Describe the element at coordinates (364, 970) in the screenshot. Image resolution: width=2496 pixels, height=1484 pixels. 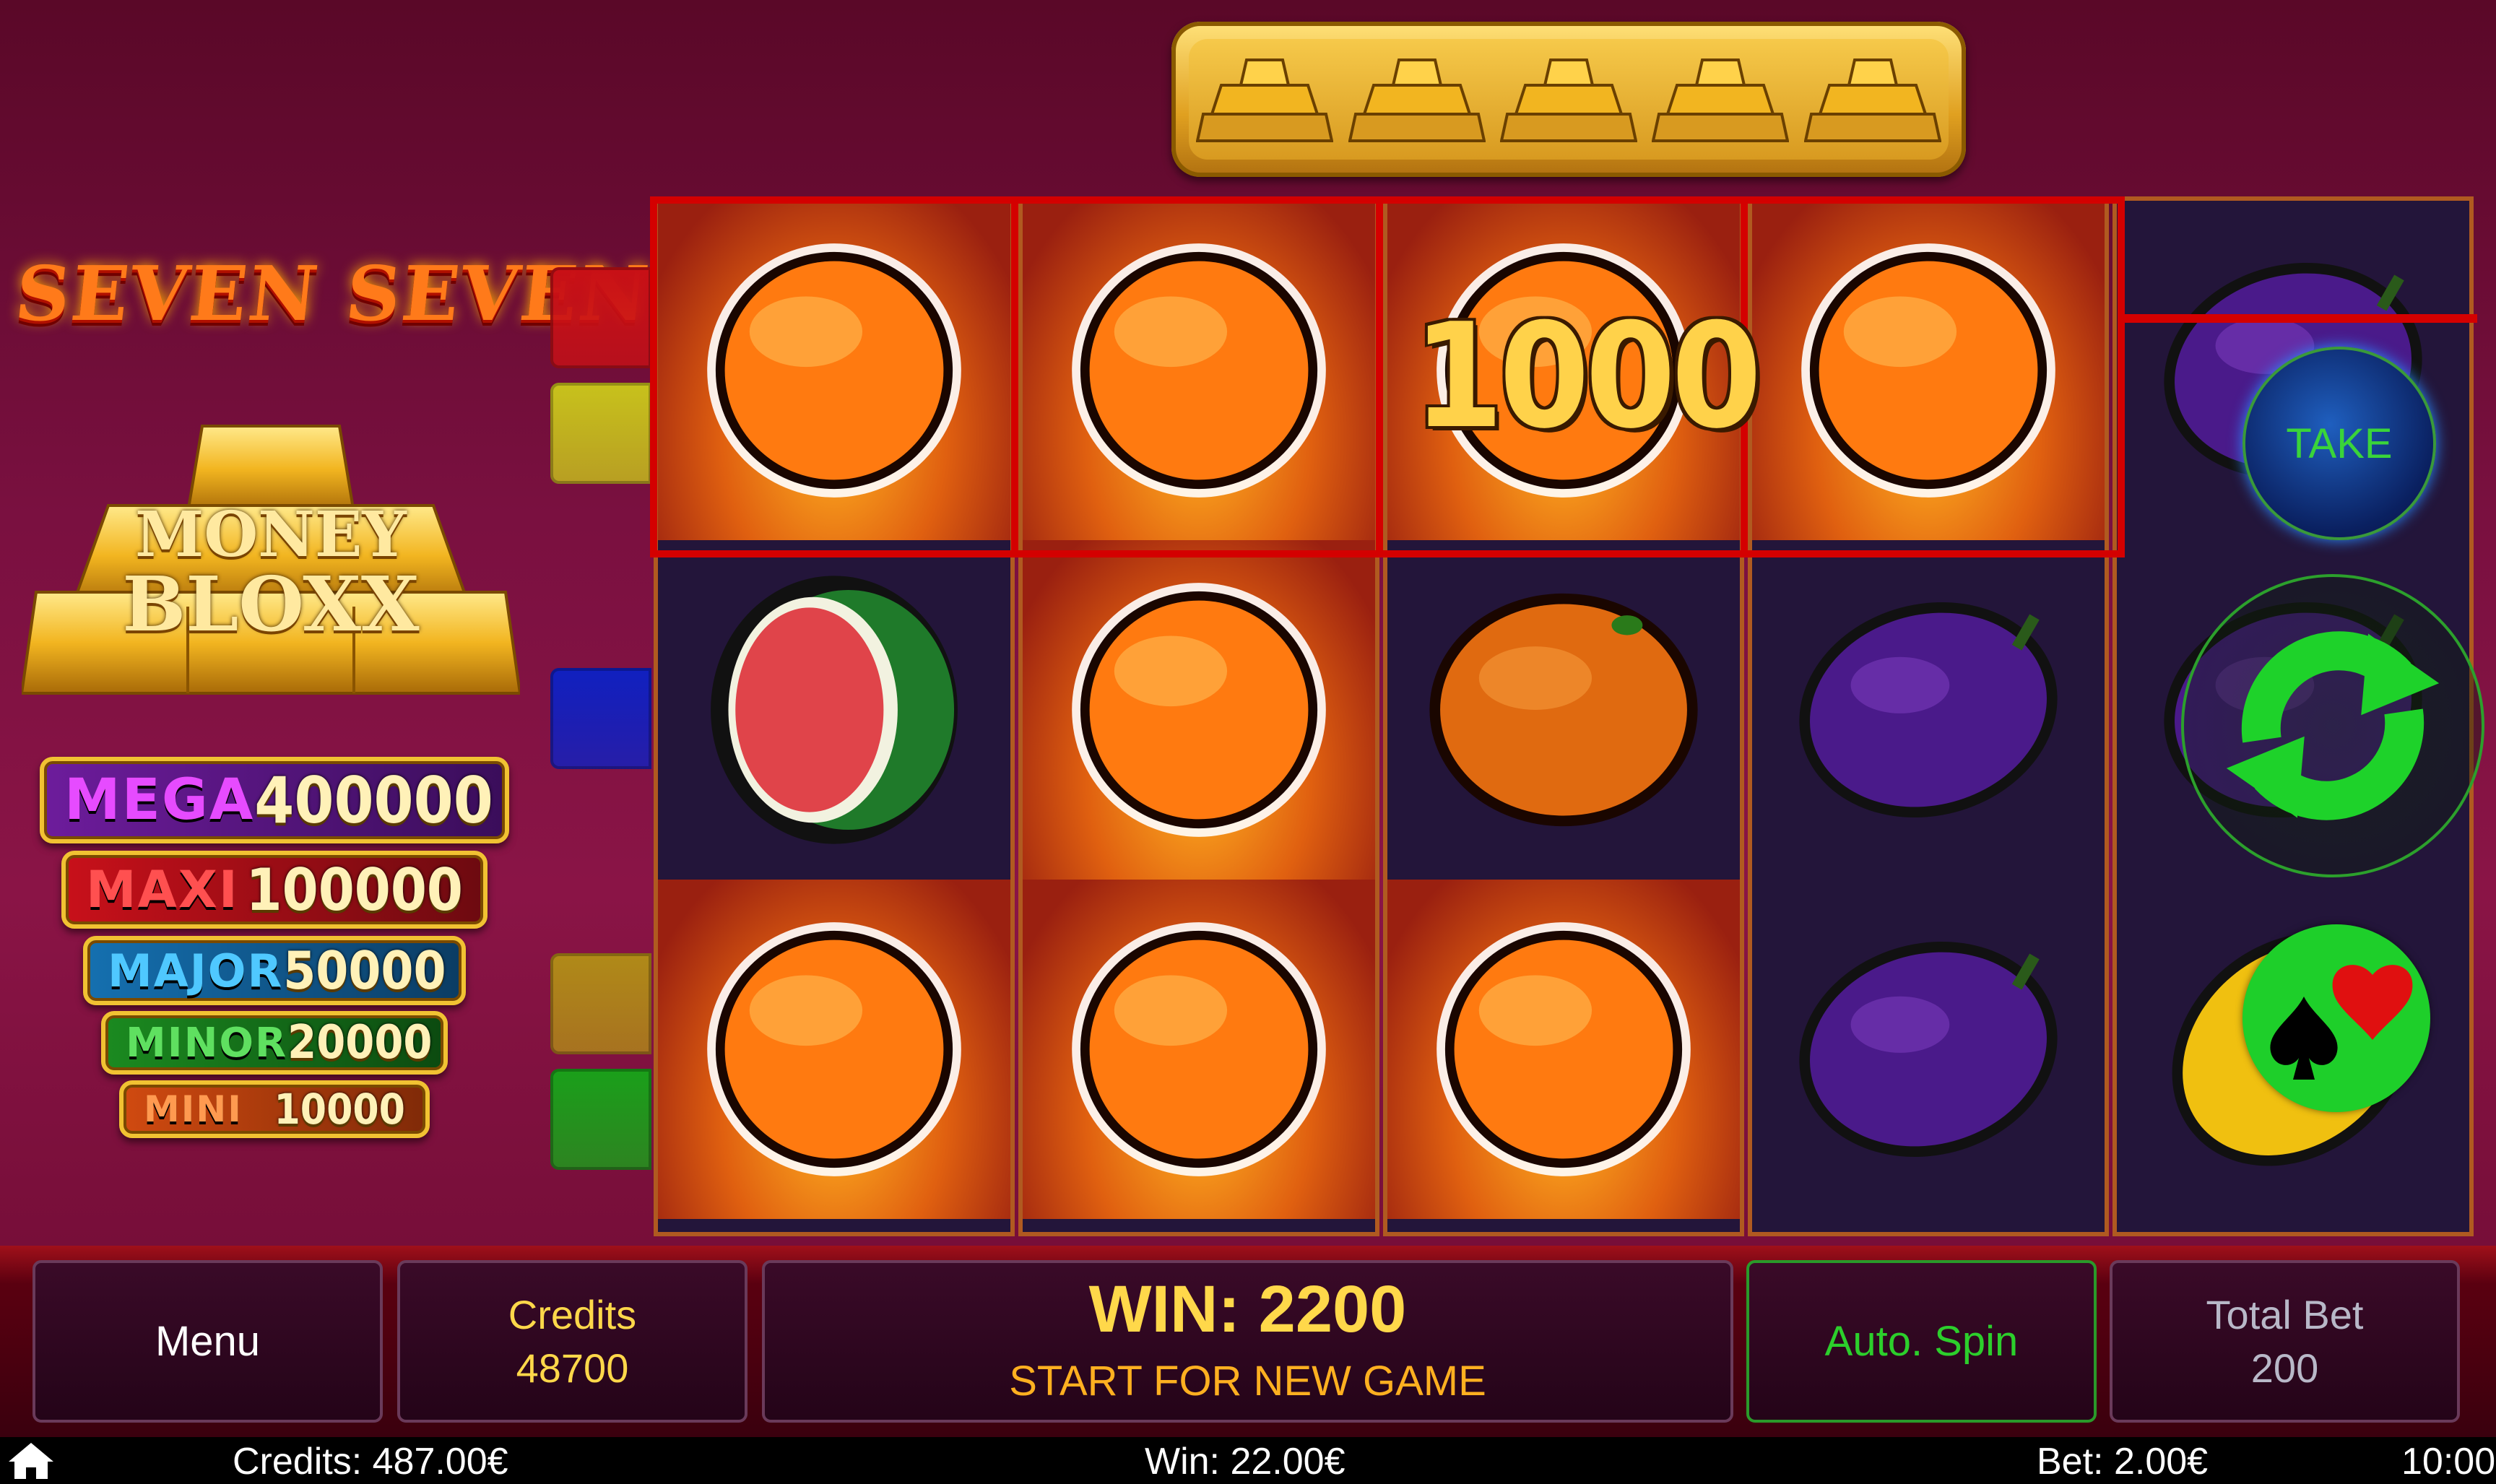
I see `jackpot-value: 50000` at that location.